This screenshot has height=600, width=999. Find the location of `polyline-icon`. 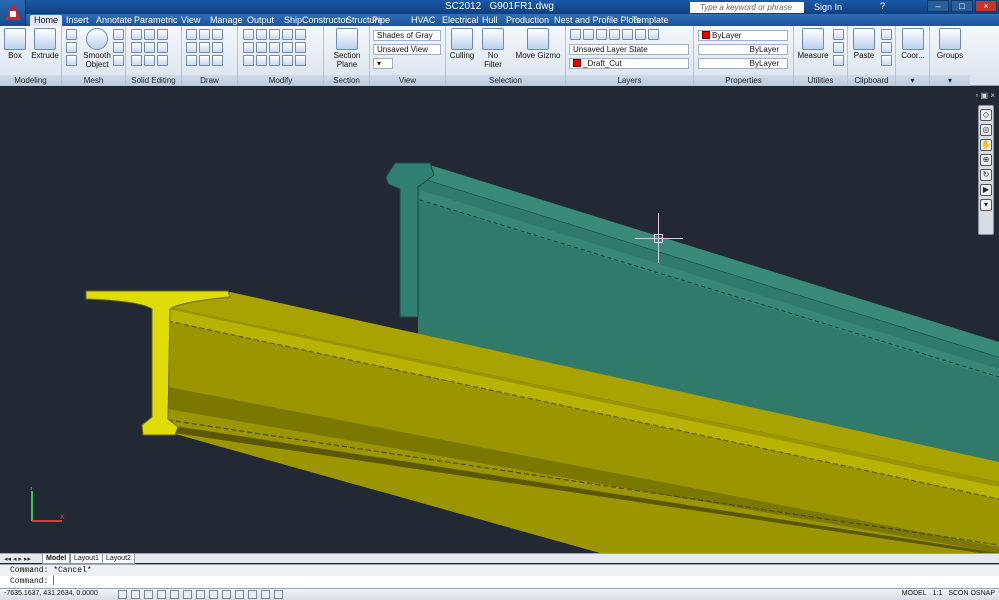

polyline-icon is located at coordinates (191, 34).